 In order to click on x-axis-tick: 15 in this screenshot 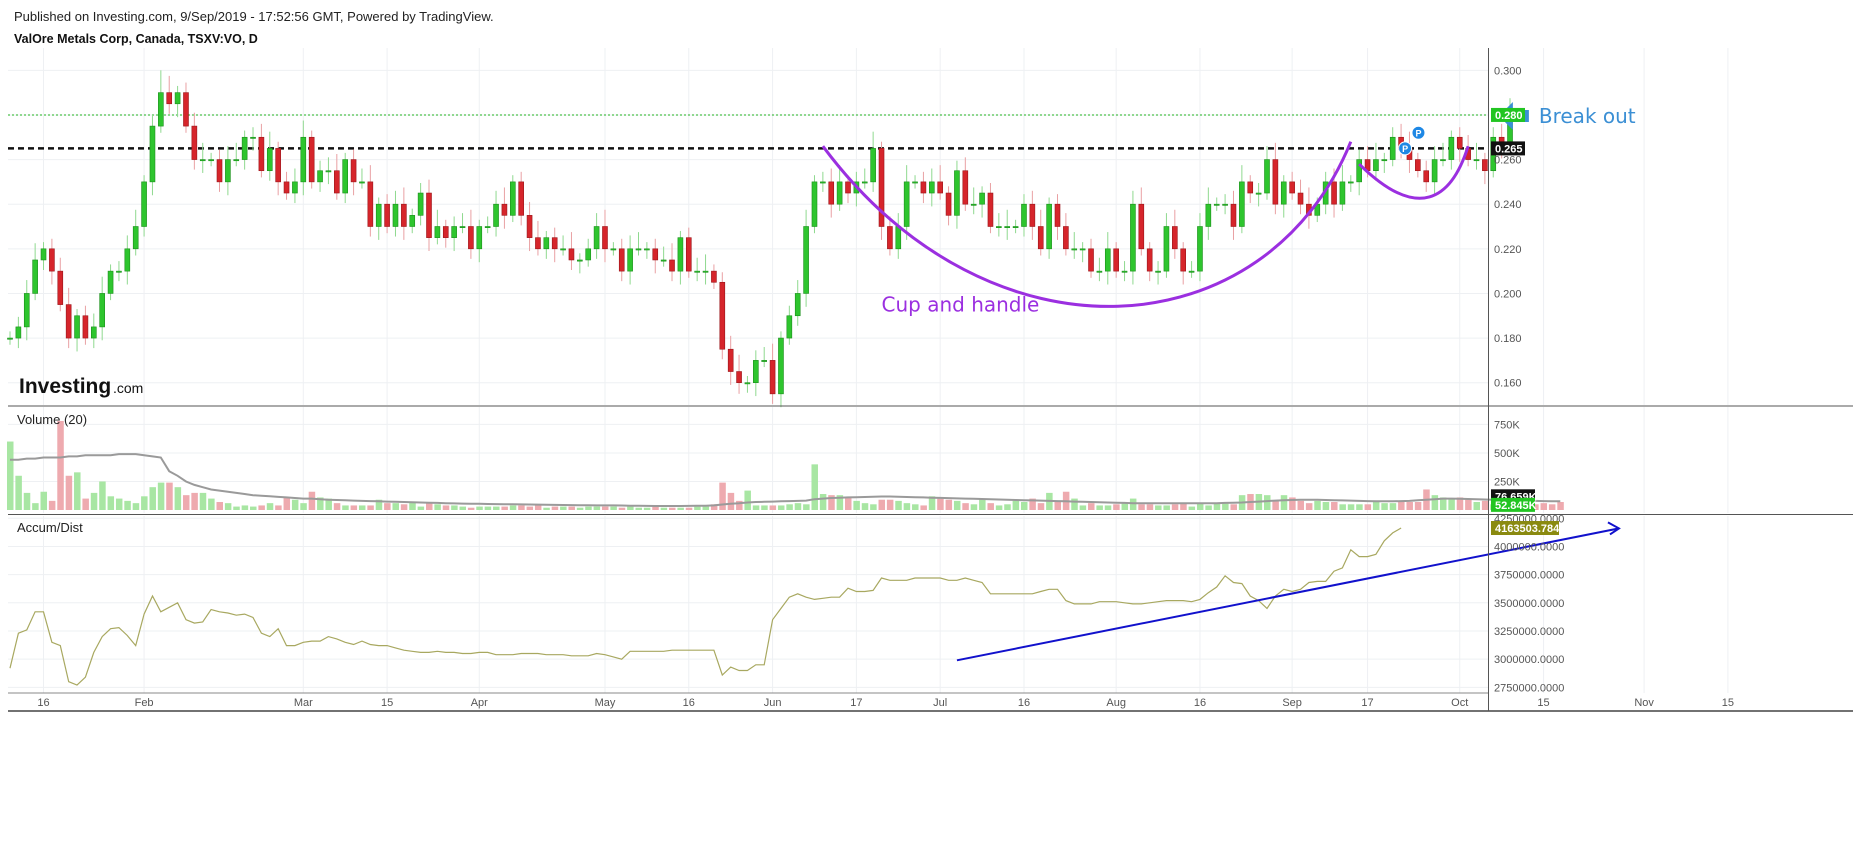, I will do `click(387, 703)`.